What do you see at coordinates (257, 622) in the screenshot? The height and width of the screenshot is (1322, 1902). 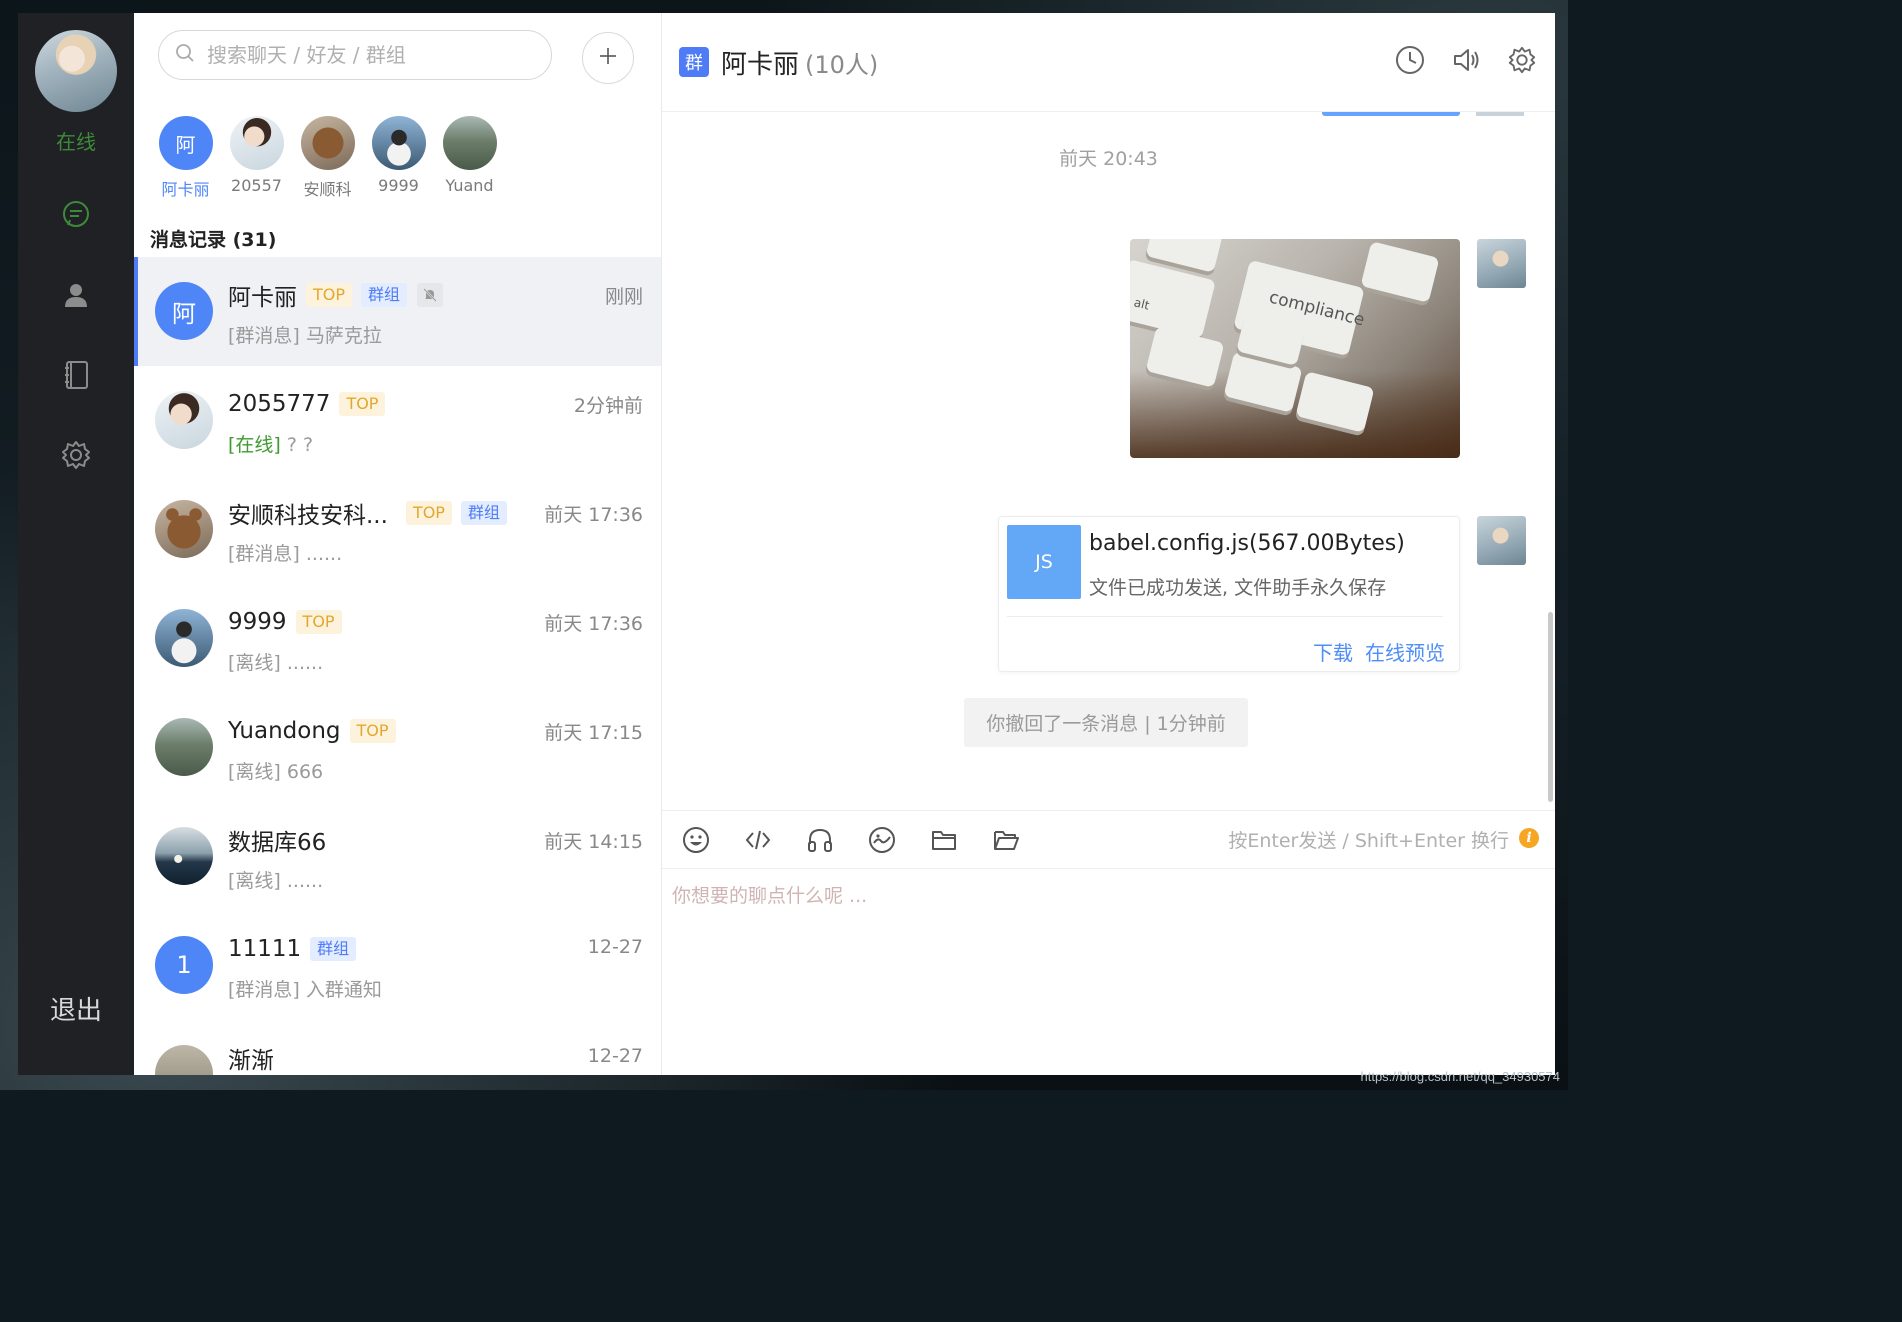 I see `conversation-name: 9999` at bounding box center [257, 622].